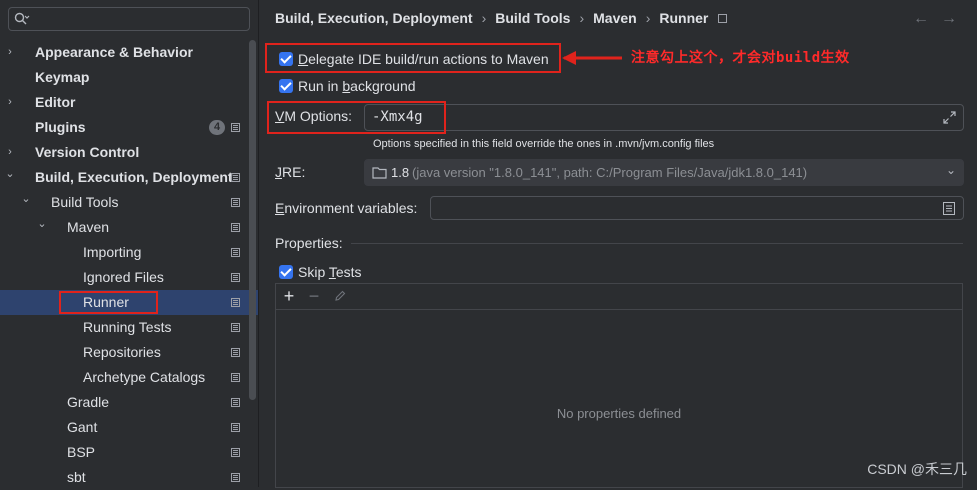  I want to click on settings-search-input, so click(129, 19).